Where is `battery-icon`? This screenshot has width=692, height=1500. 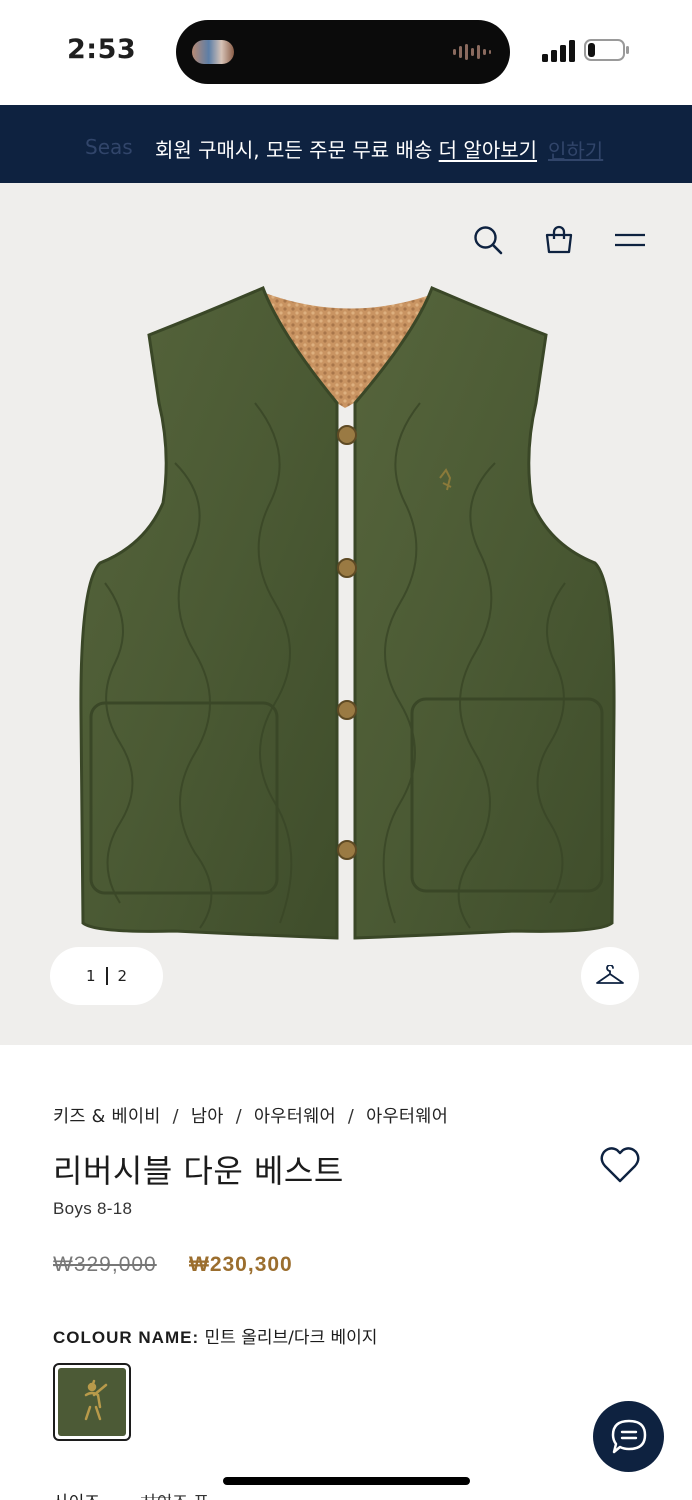 battery-icon is located at coordinates (606, 50).